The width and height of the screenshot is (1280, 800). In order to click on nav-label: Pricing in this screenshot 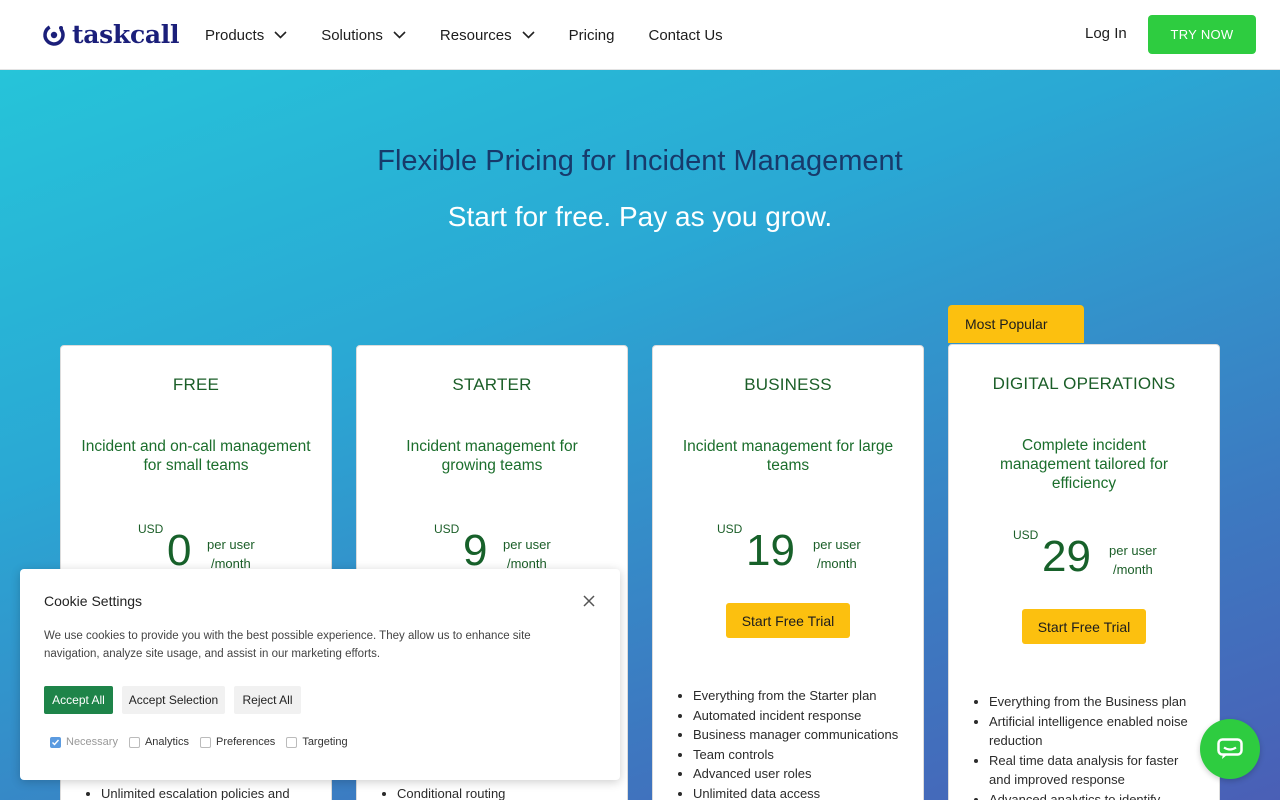, I will do `click(591, 35)`.